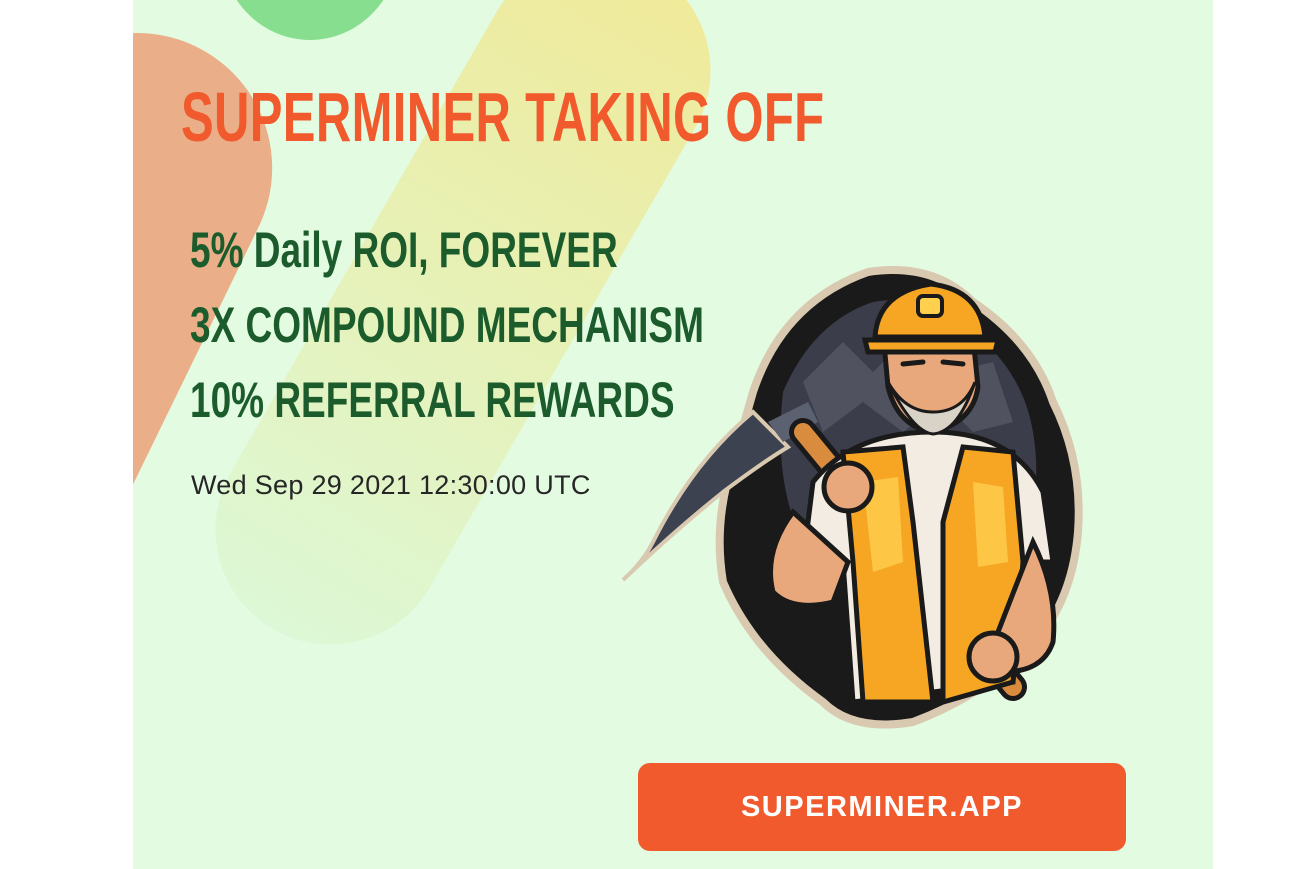  I want to click on feature-daily-roi: 5% Daily ROI, FOREVER, so click(404, 250).